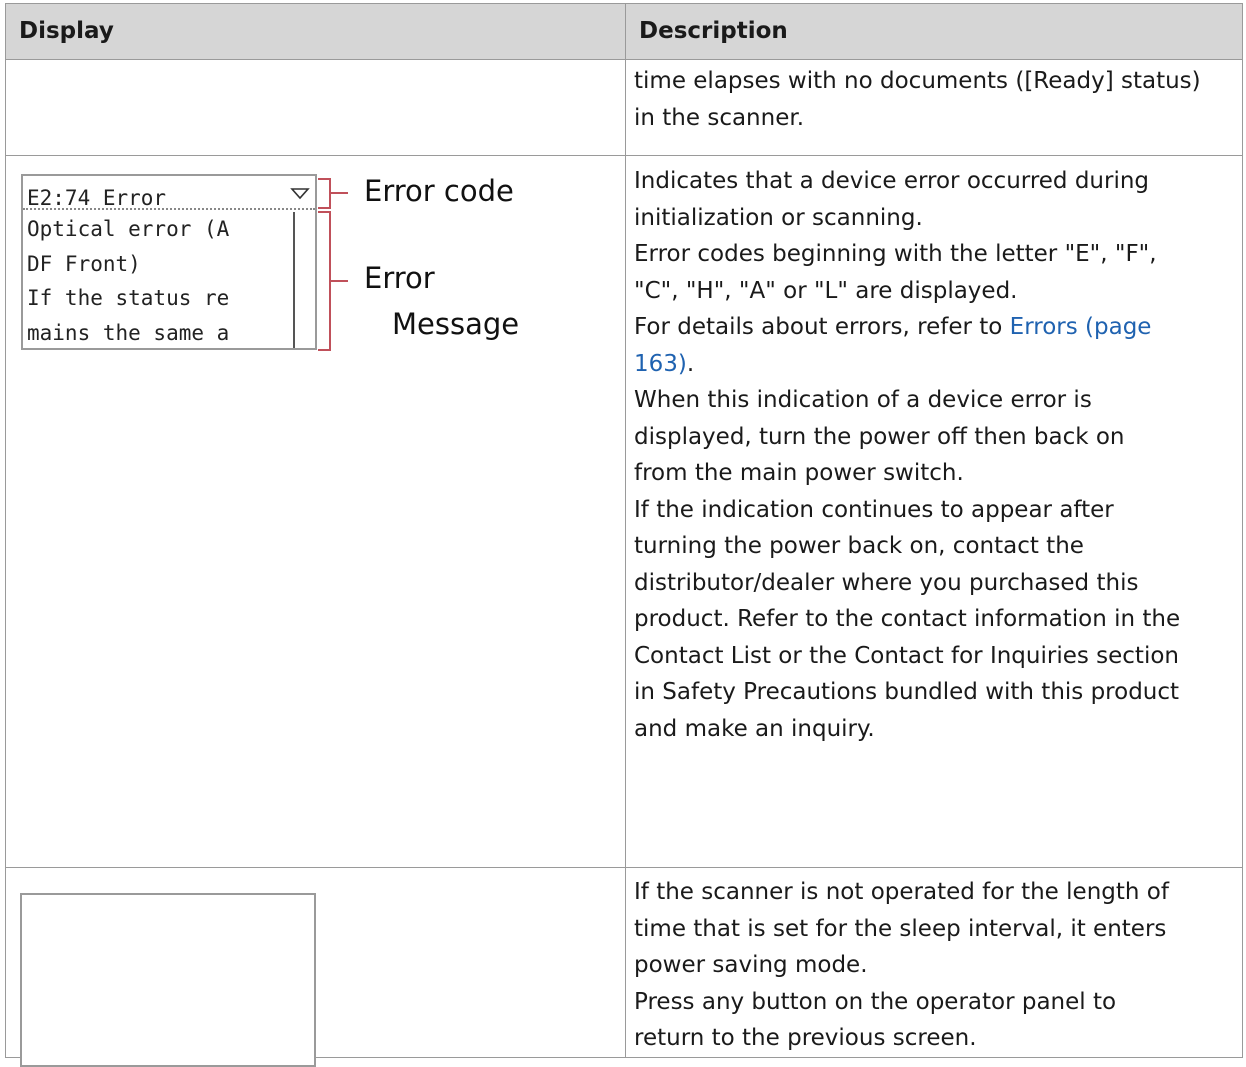 This screenshot has height=1067, width=1246. I want to click on description-line: initialization or scanning., so click(778, 217).